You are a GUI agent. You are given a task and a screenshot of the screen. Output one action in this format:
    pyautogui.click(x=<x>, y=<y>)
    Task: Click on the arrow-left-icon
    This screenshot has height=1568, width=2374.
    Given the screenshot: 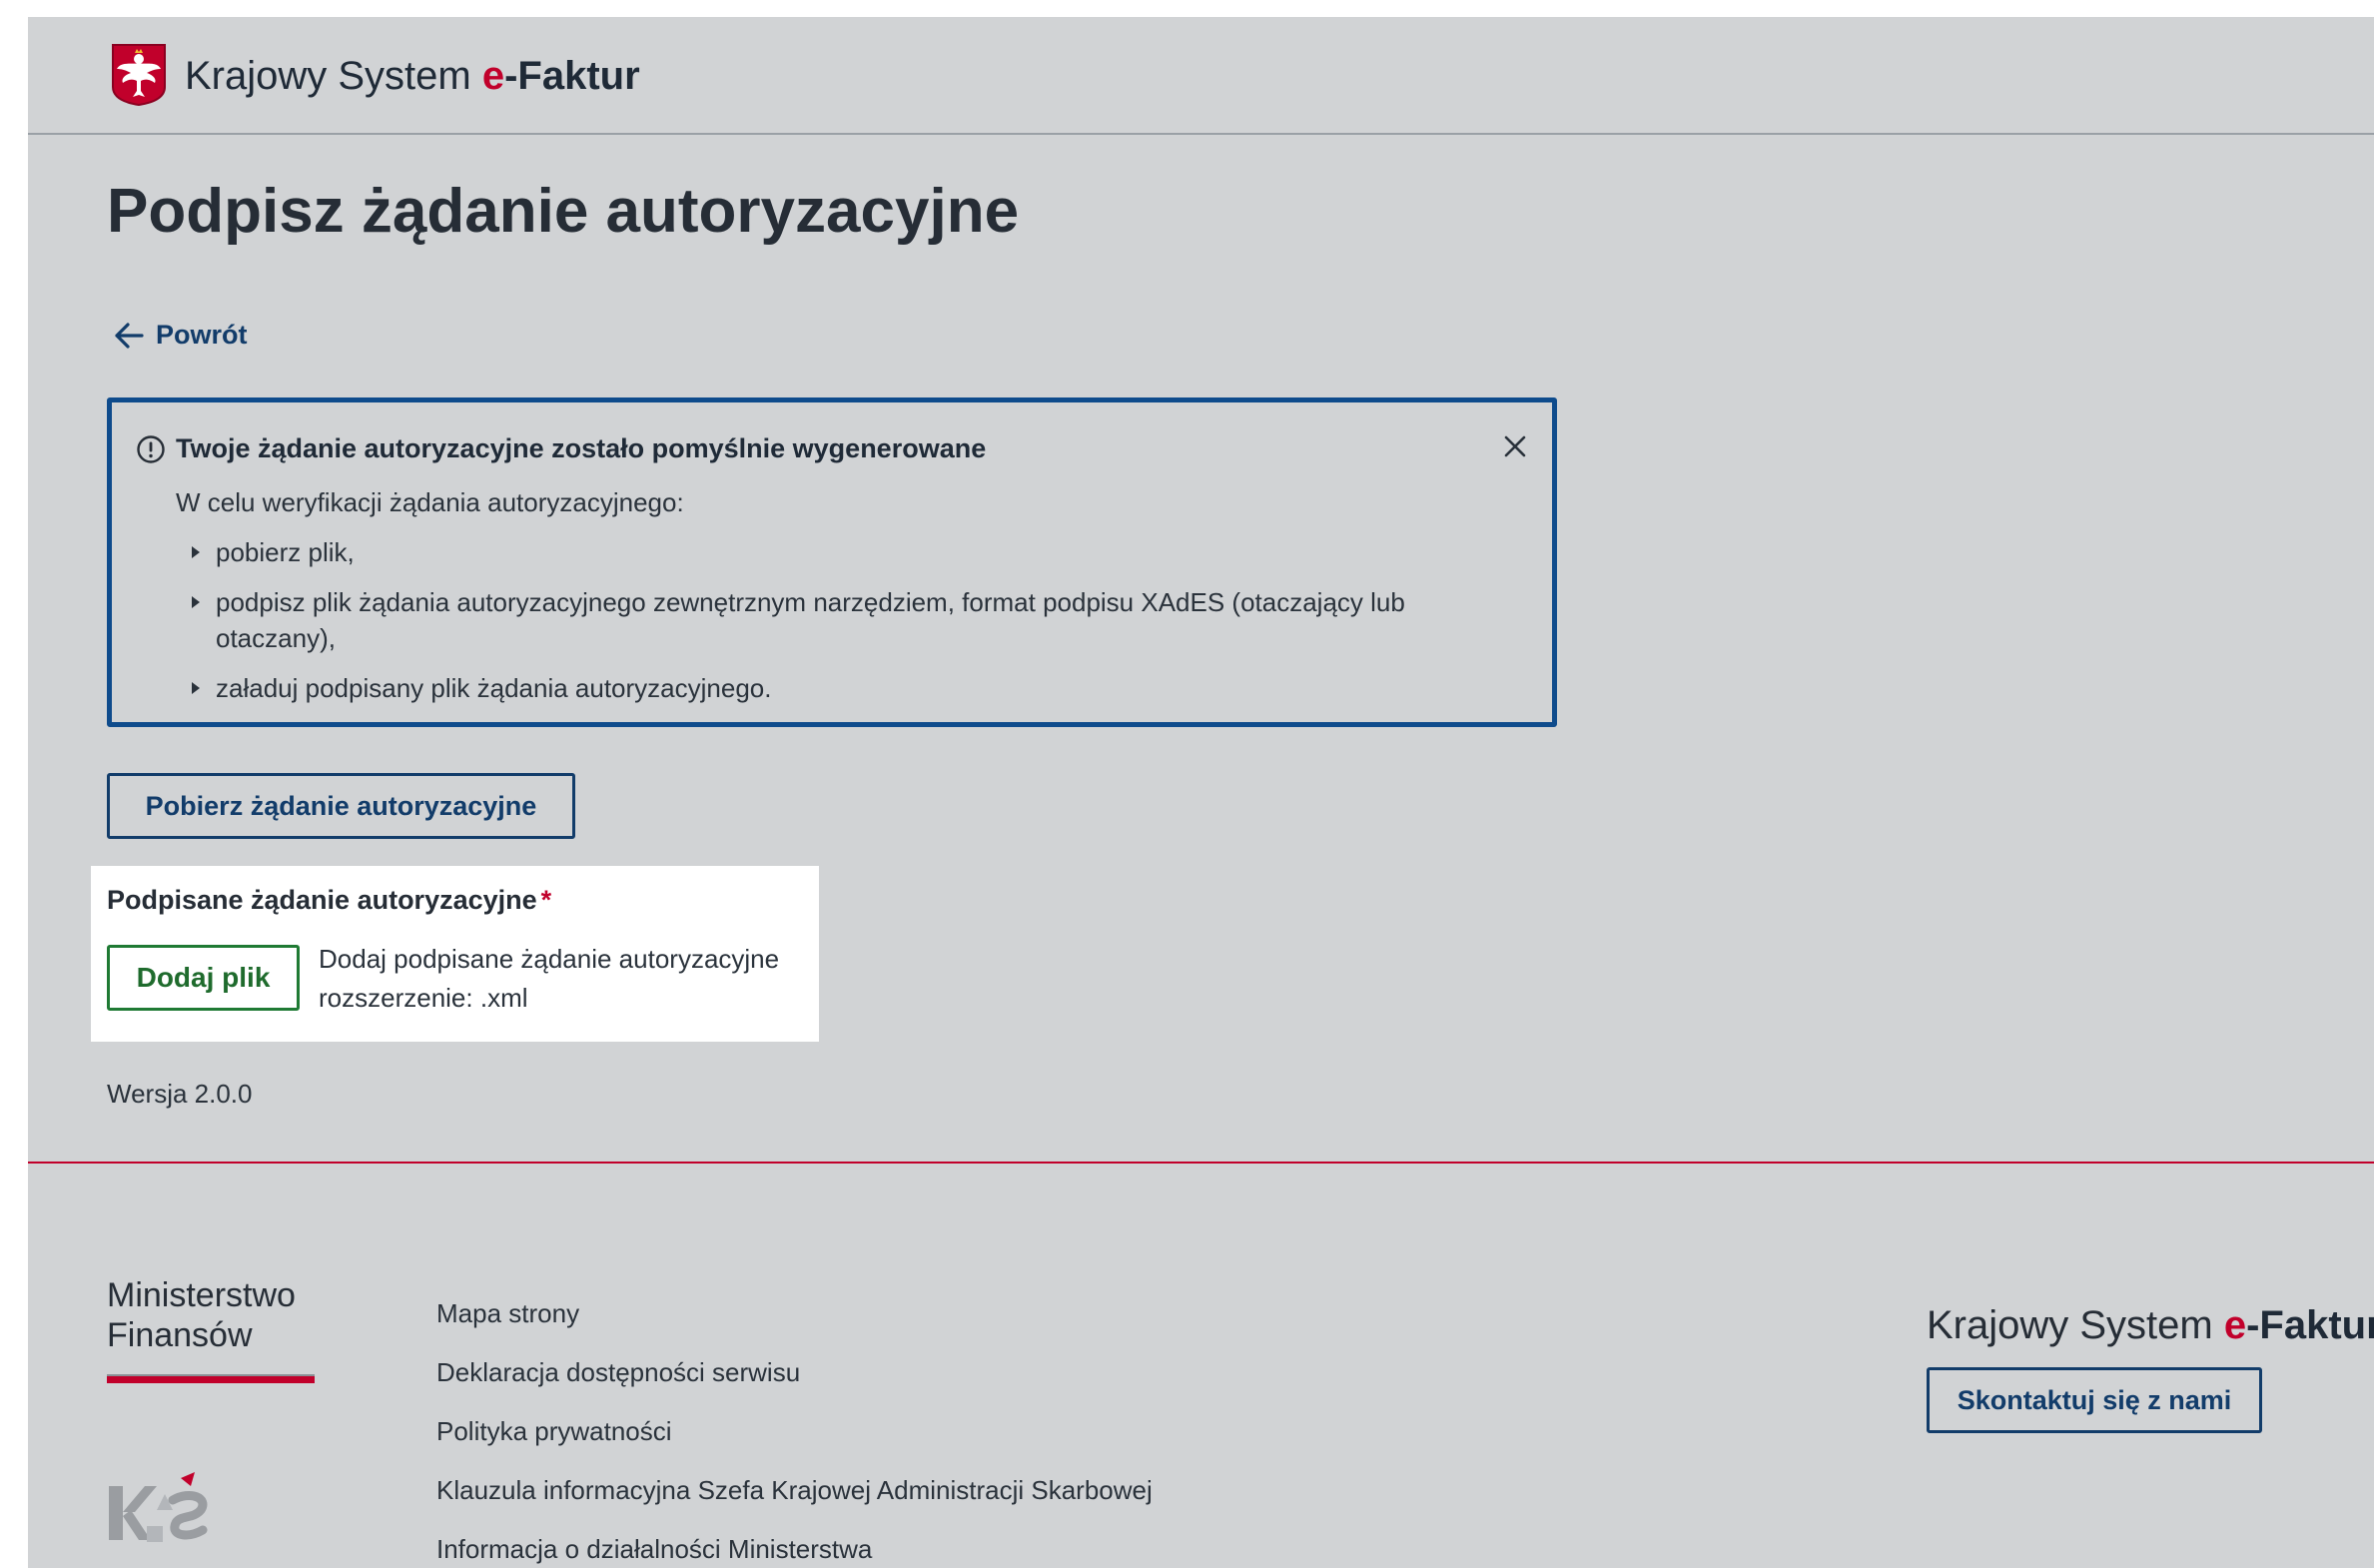 What is the action you would take?
    pyautogui.click(x=130, y=335)
    